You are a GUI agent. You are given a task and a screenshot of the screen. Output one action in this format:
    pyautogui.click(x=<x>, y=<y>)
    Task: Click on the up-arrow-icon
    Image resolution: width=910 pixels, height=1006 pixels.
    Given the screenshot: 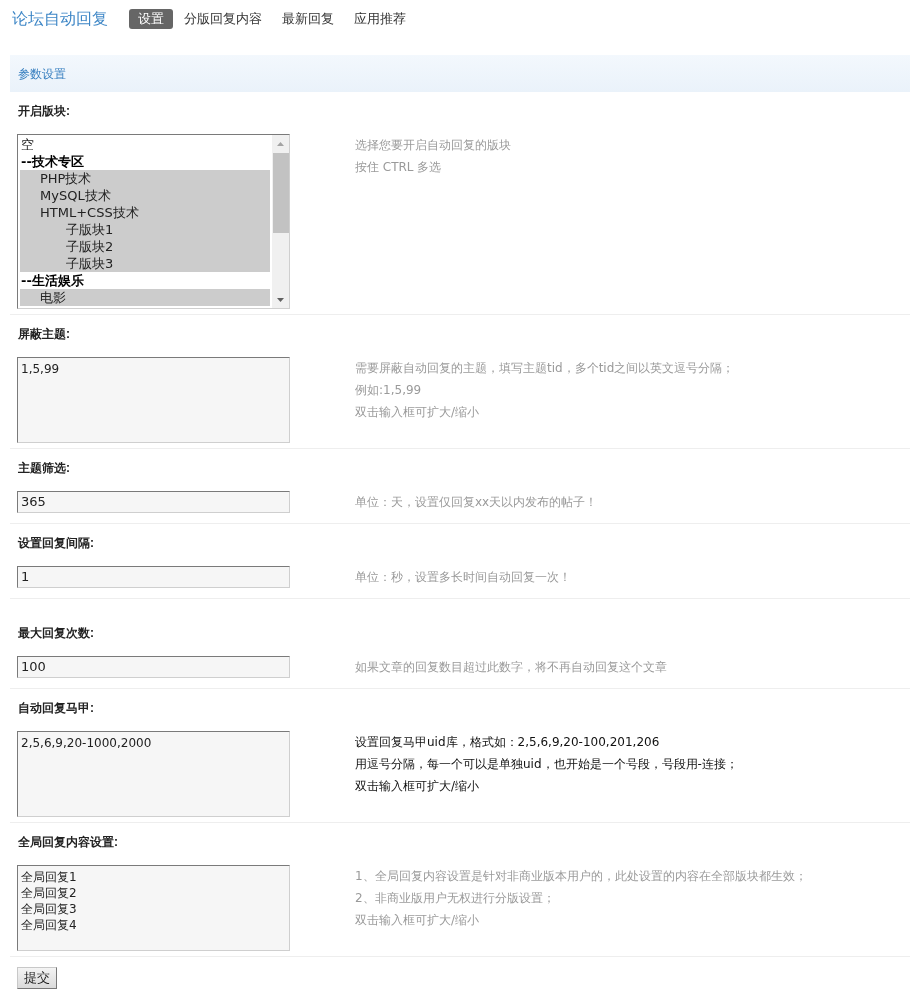 What is the action you would take?
    pyautogui.click(x=280, y=143)
    